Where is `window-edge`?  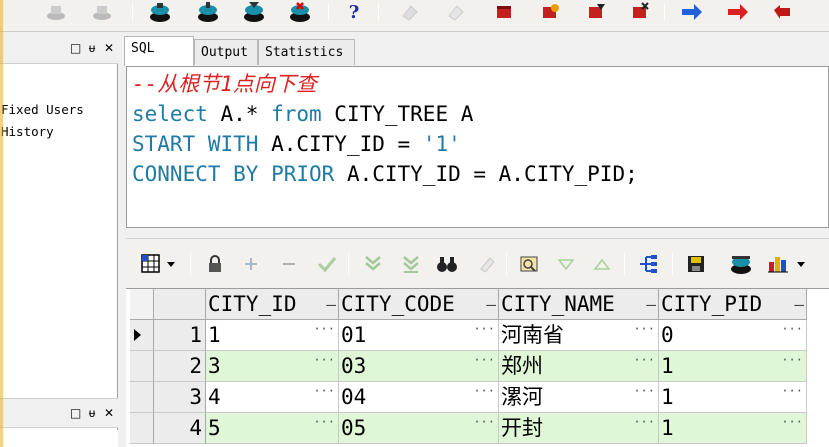 window-edge is located at coordinates (1, 223).